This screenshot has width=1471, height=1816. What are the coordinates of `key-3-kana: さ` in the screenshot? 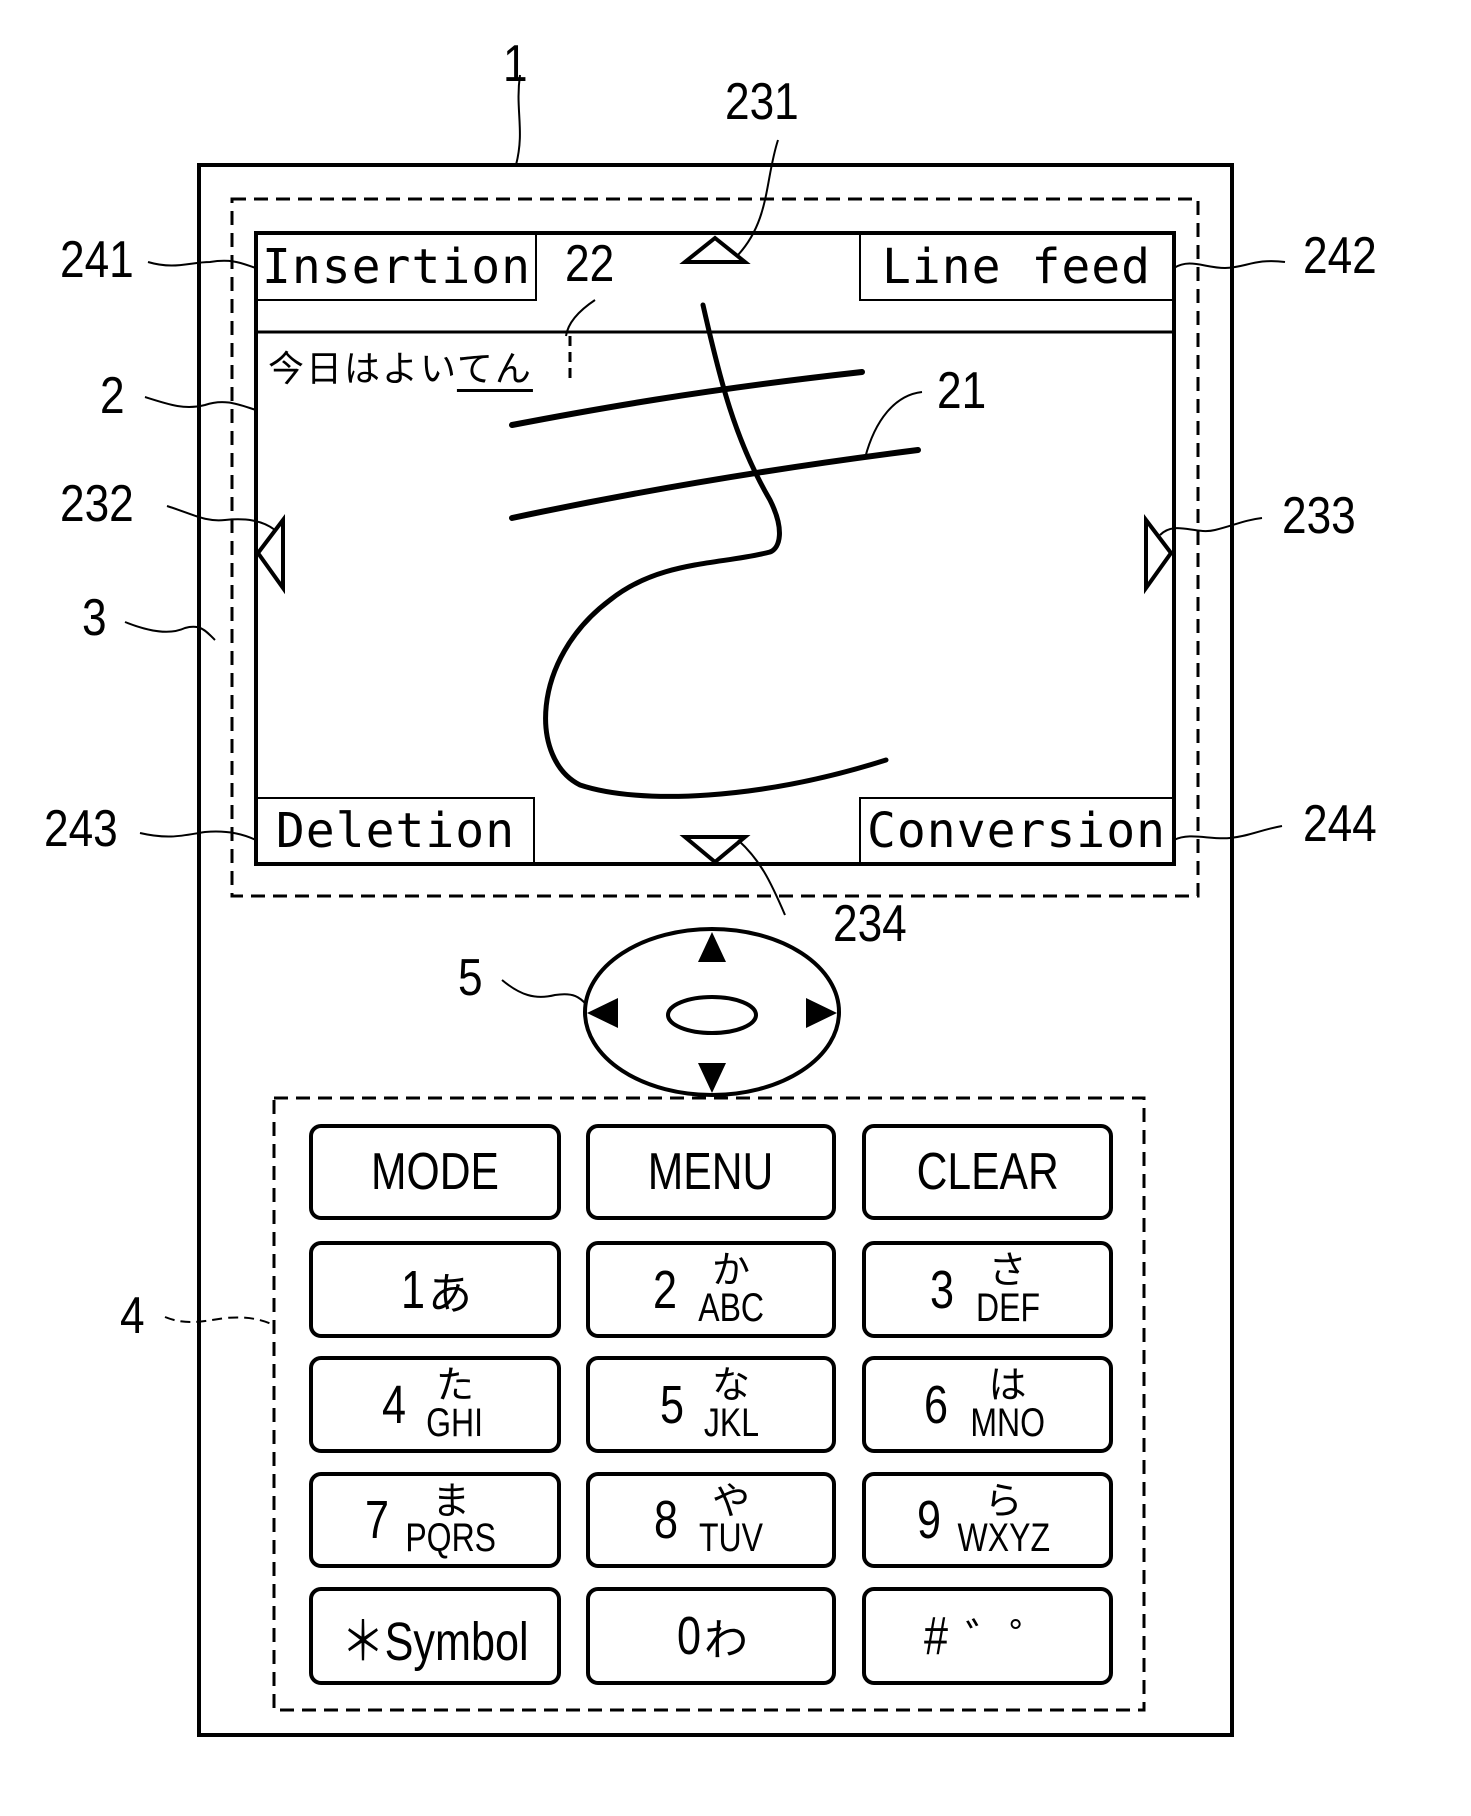 It's located at (1007, 1270).